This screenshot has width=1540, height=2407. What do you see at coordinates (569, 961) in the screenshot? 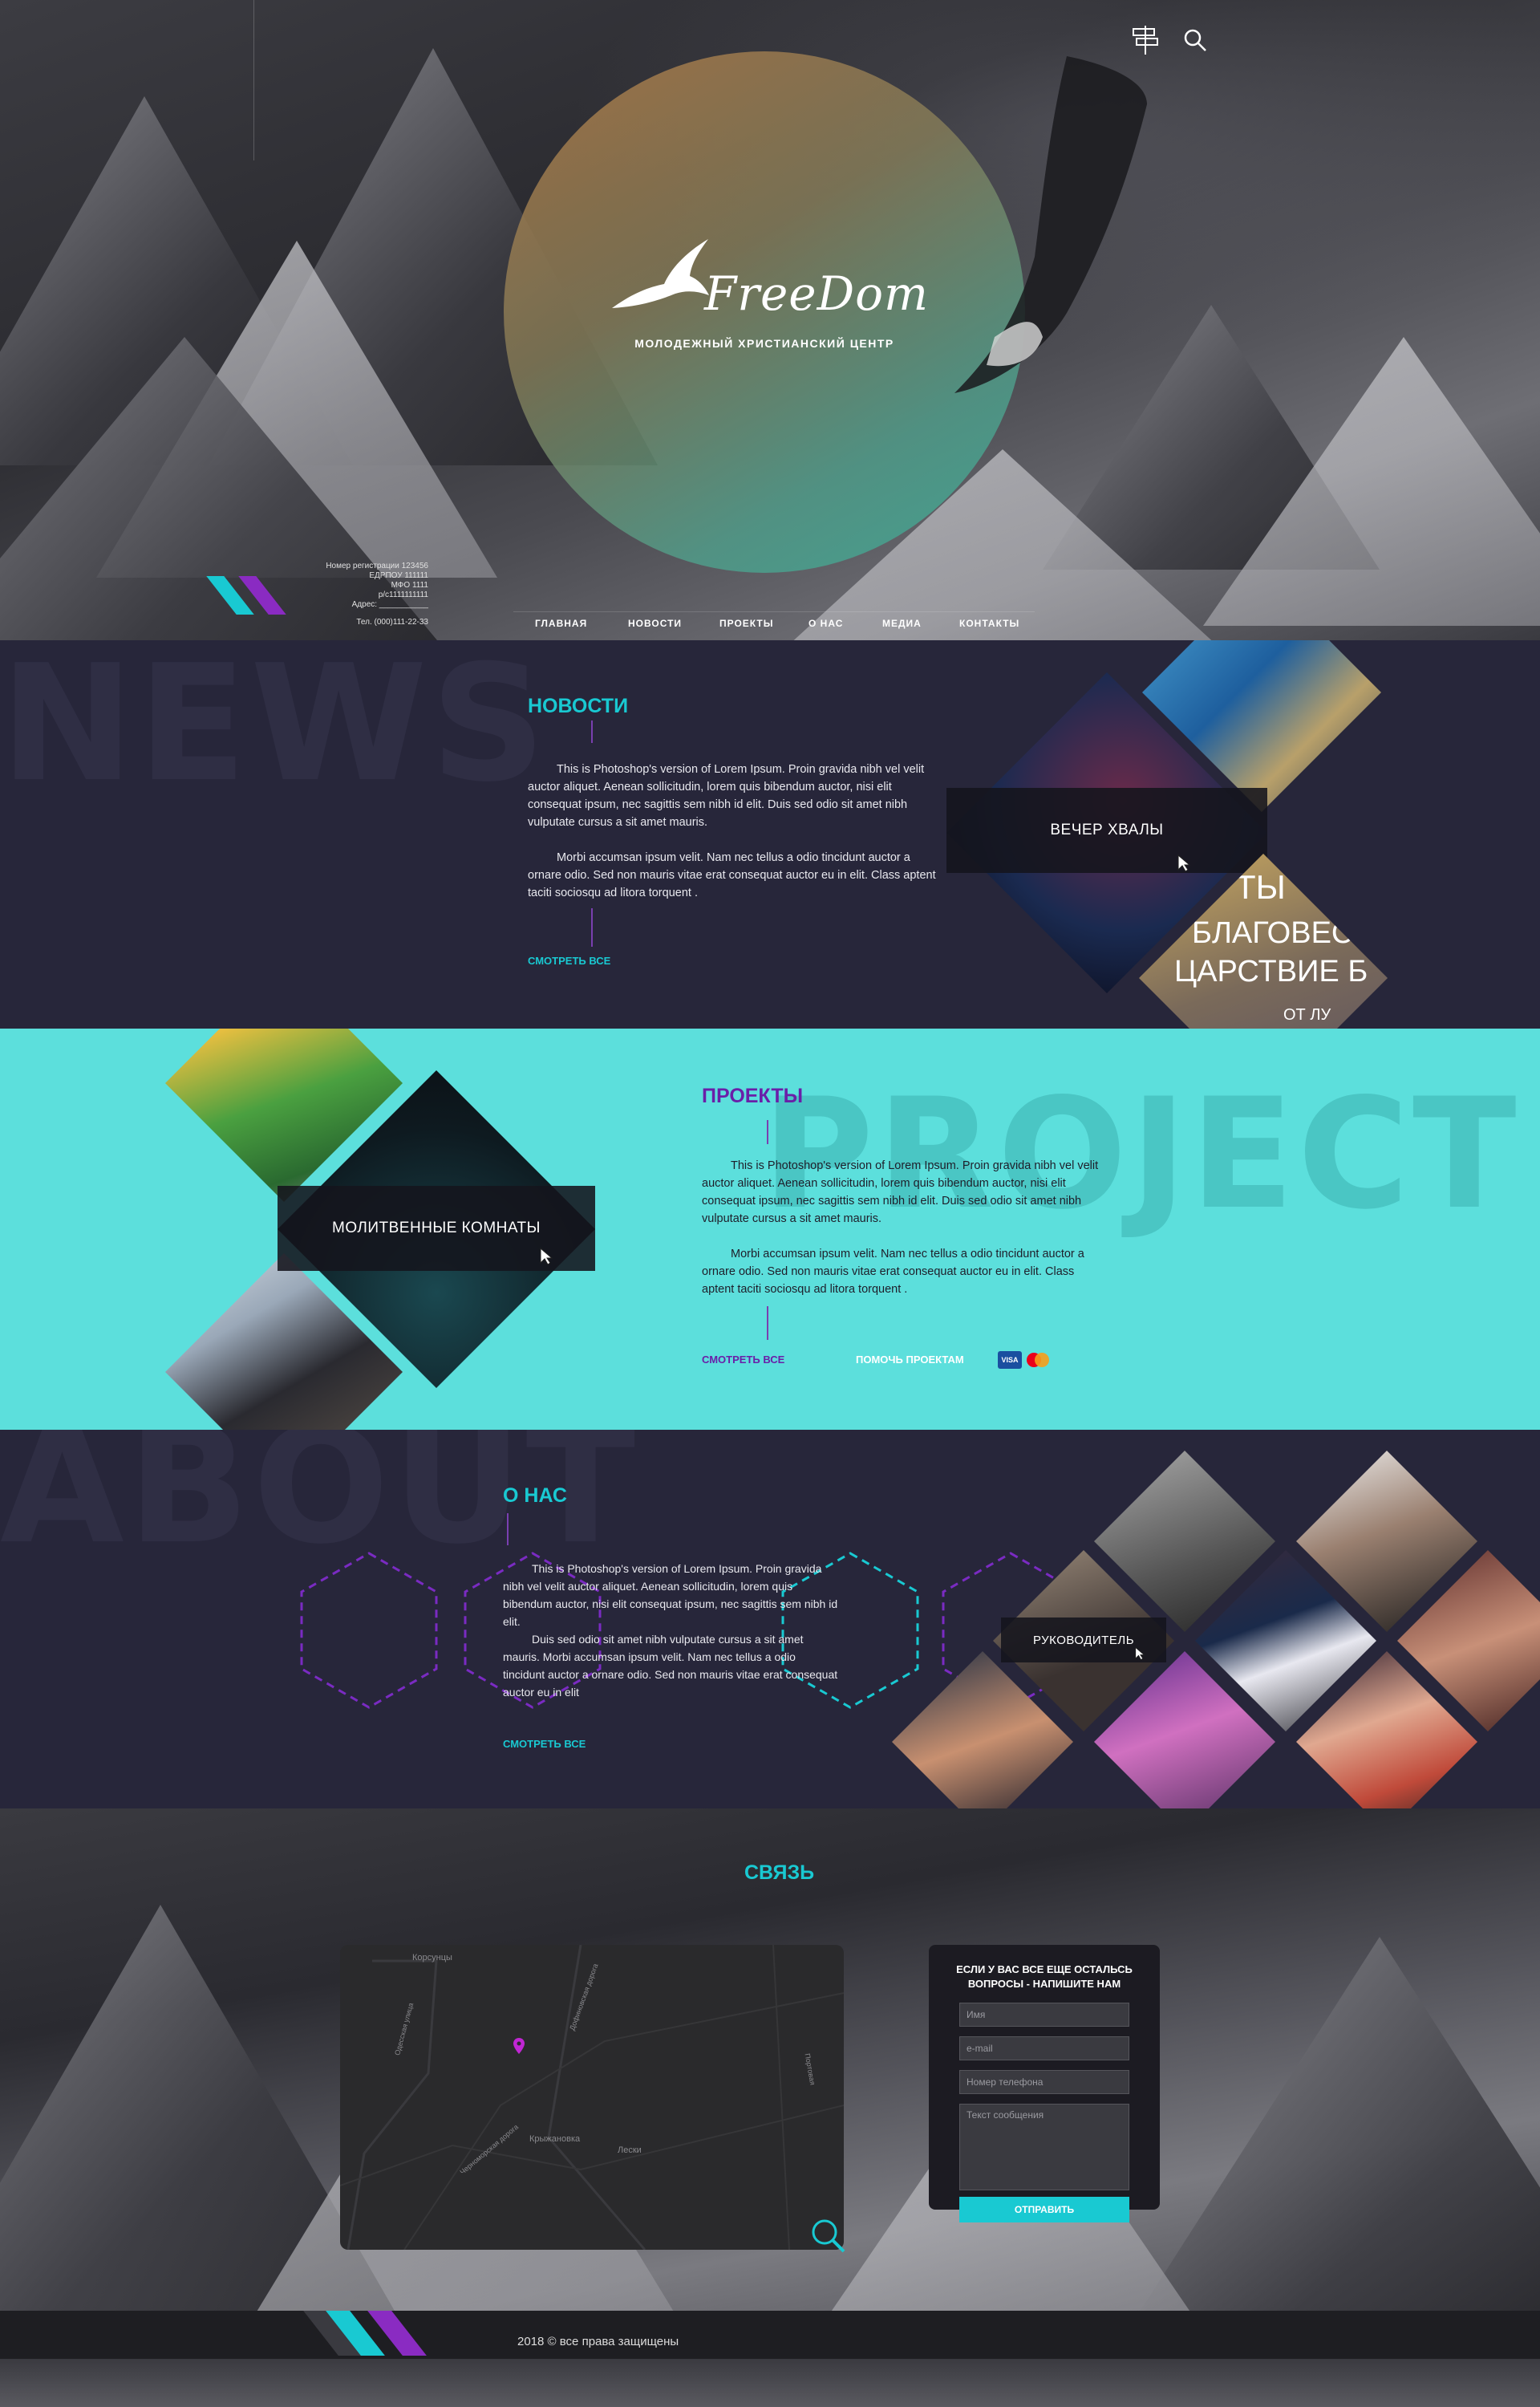
I see `news-see-all-link: СМОТРЕТЬ ВСЕ` at bounding box center [569, 961].